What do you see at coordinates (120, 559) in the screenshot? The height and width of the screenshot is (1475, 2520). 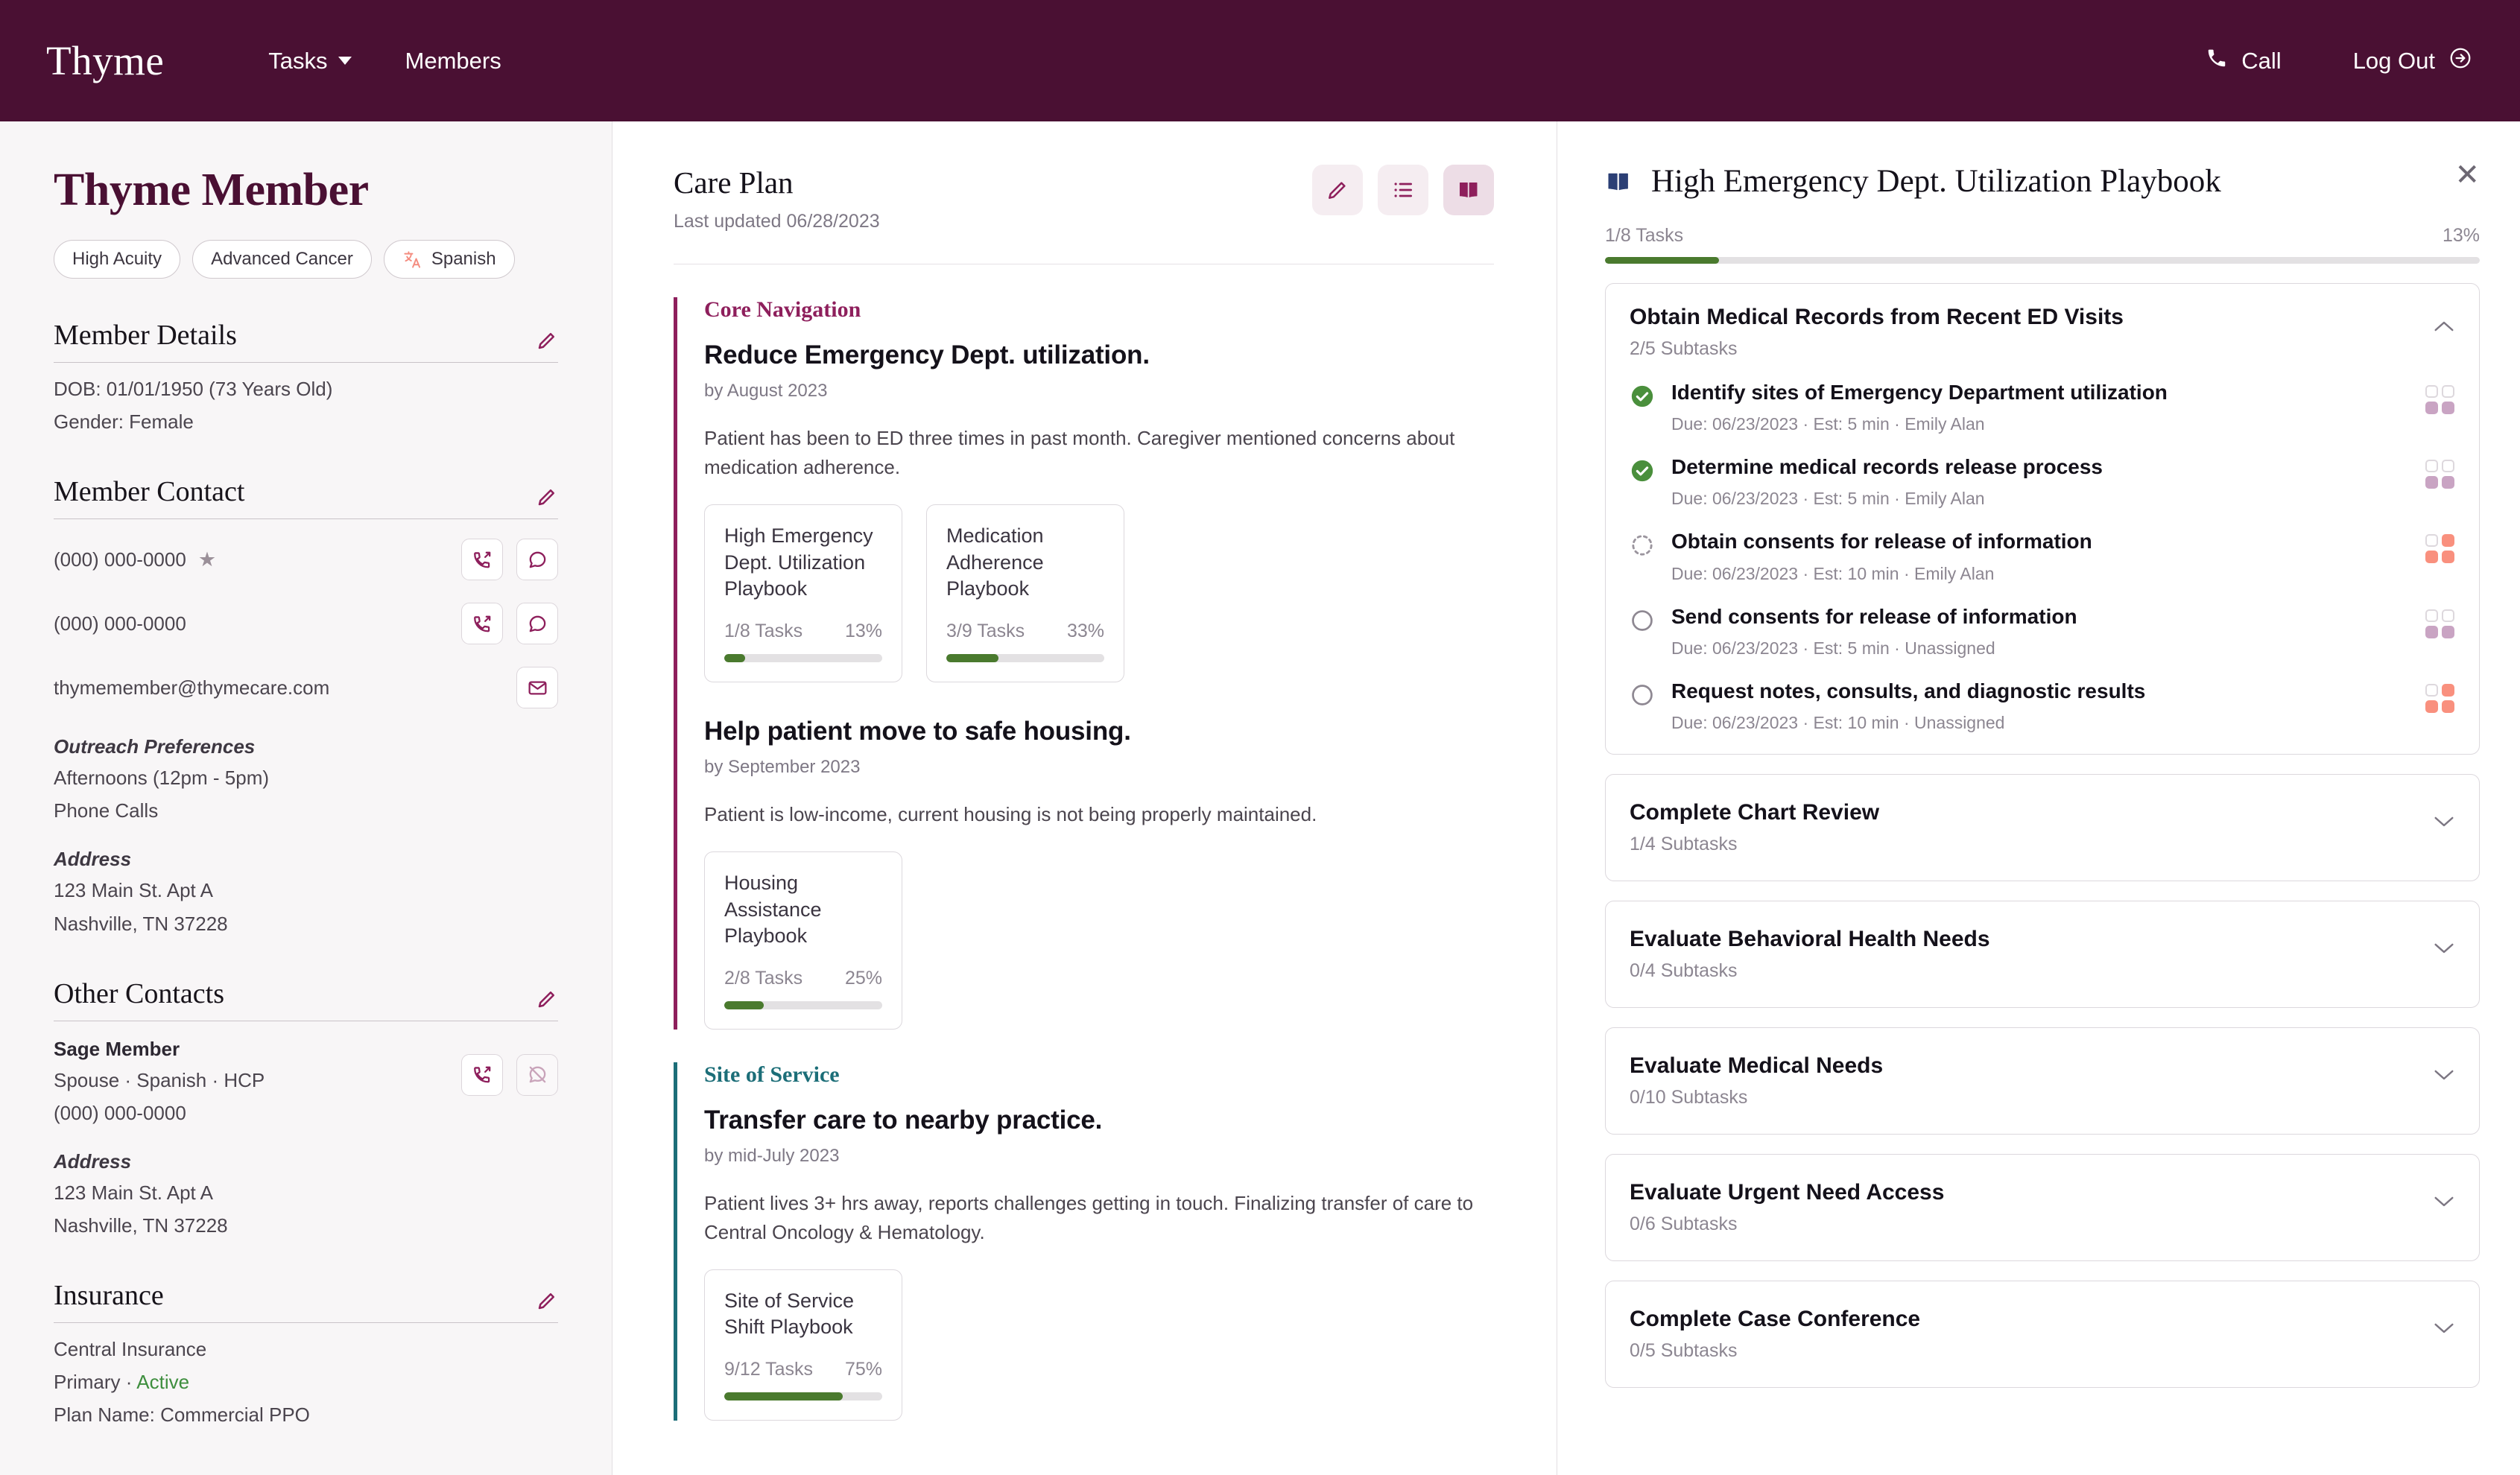 I see `phone-number-primary: (000) 000-0000` at bounding box center [120, 559].